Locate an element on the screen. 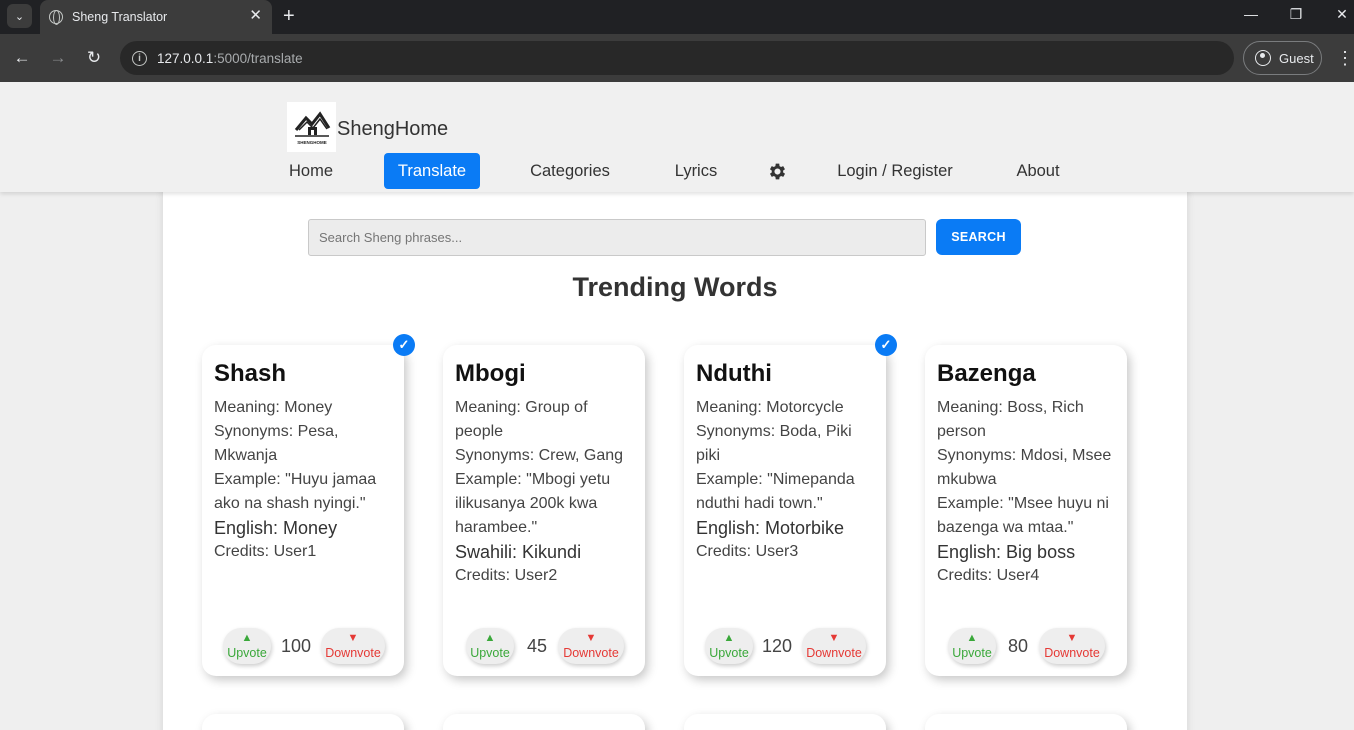 This screenshot has width=1354, height=730. address-bar: i 127.0.0.1:5000/translate is located at coordinates (677, 58).